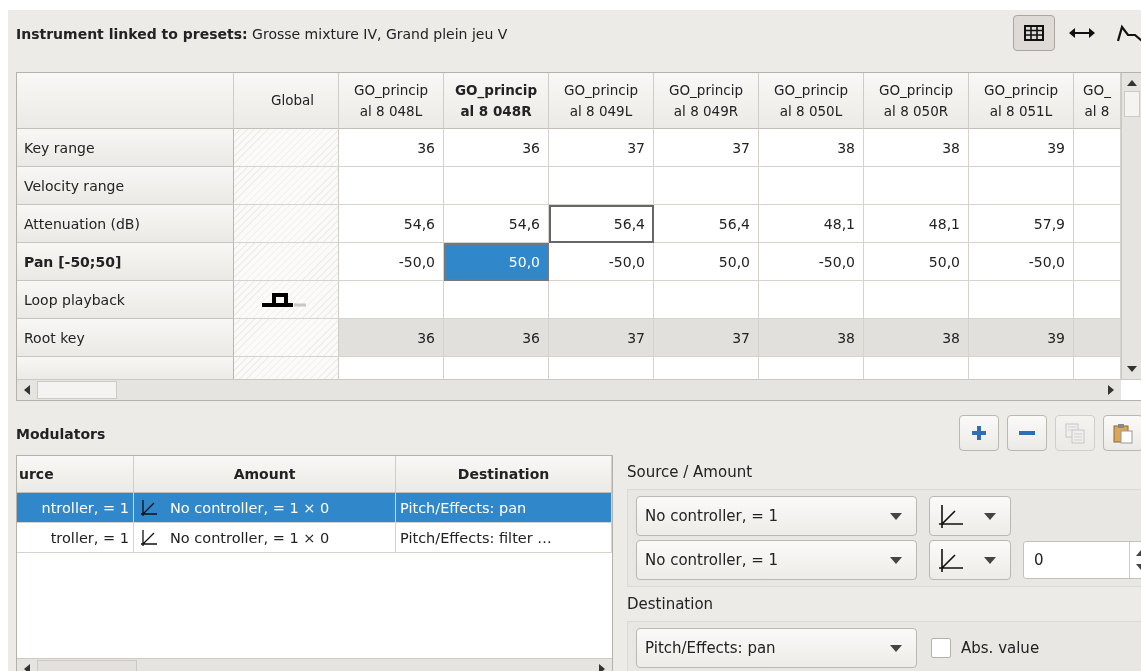 The width and height of the screenshot is (1141, 671). What do you see at coordinates (1082, 560) in the screenshot?
I see `amount-spinbox: 0` at bounding box center [1082, 560].